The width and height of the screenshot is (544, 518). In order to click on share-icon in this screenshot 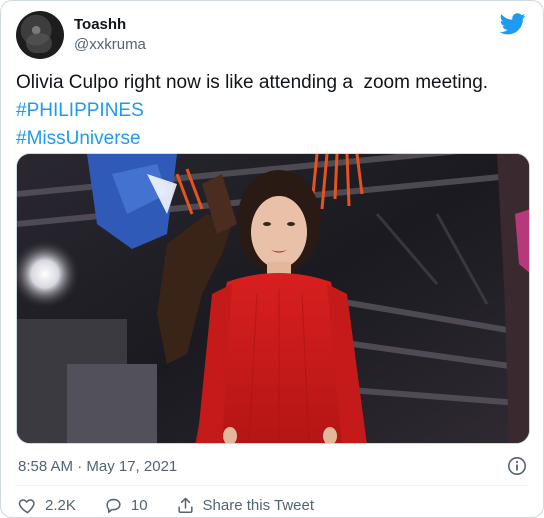, I will do `click(185, 505)`.